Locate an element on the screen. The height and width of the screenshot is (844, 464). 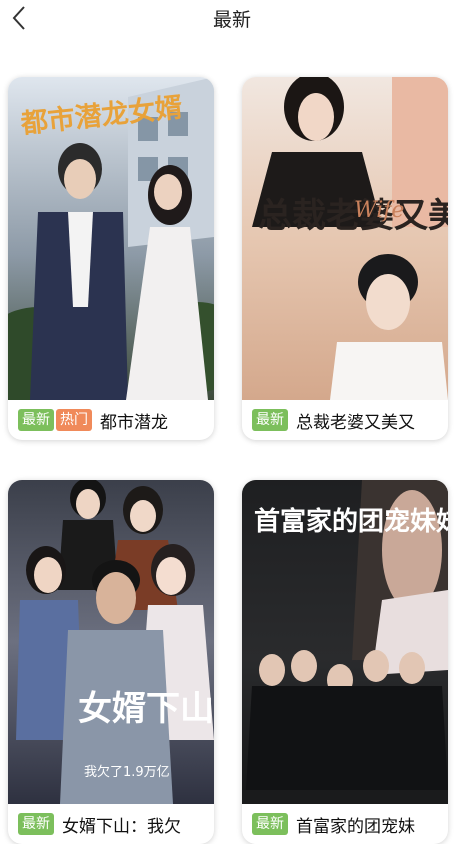
card-caption: 最新 热门 都市潜龙 is located at coordinates (111, 420).